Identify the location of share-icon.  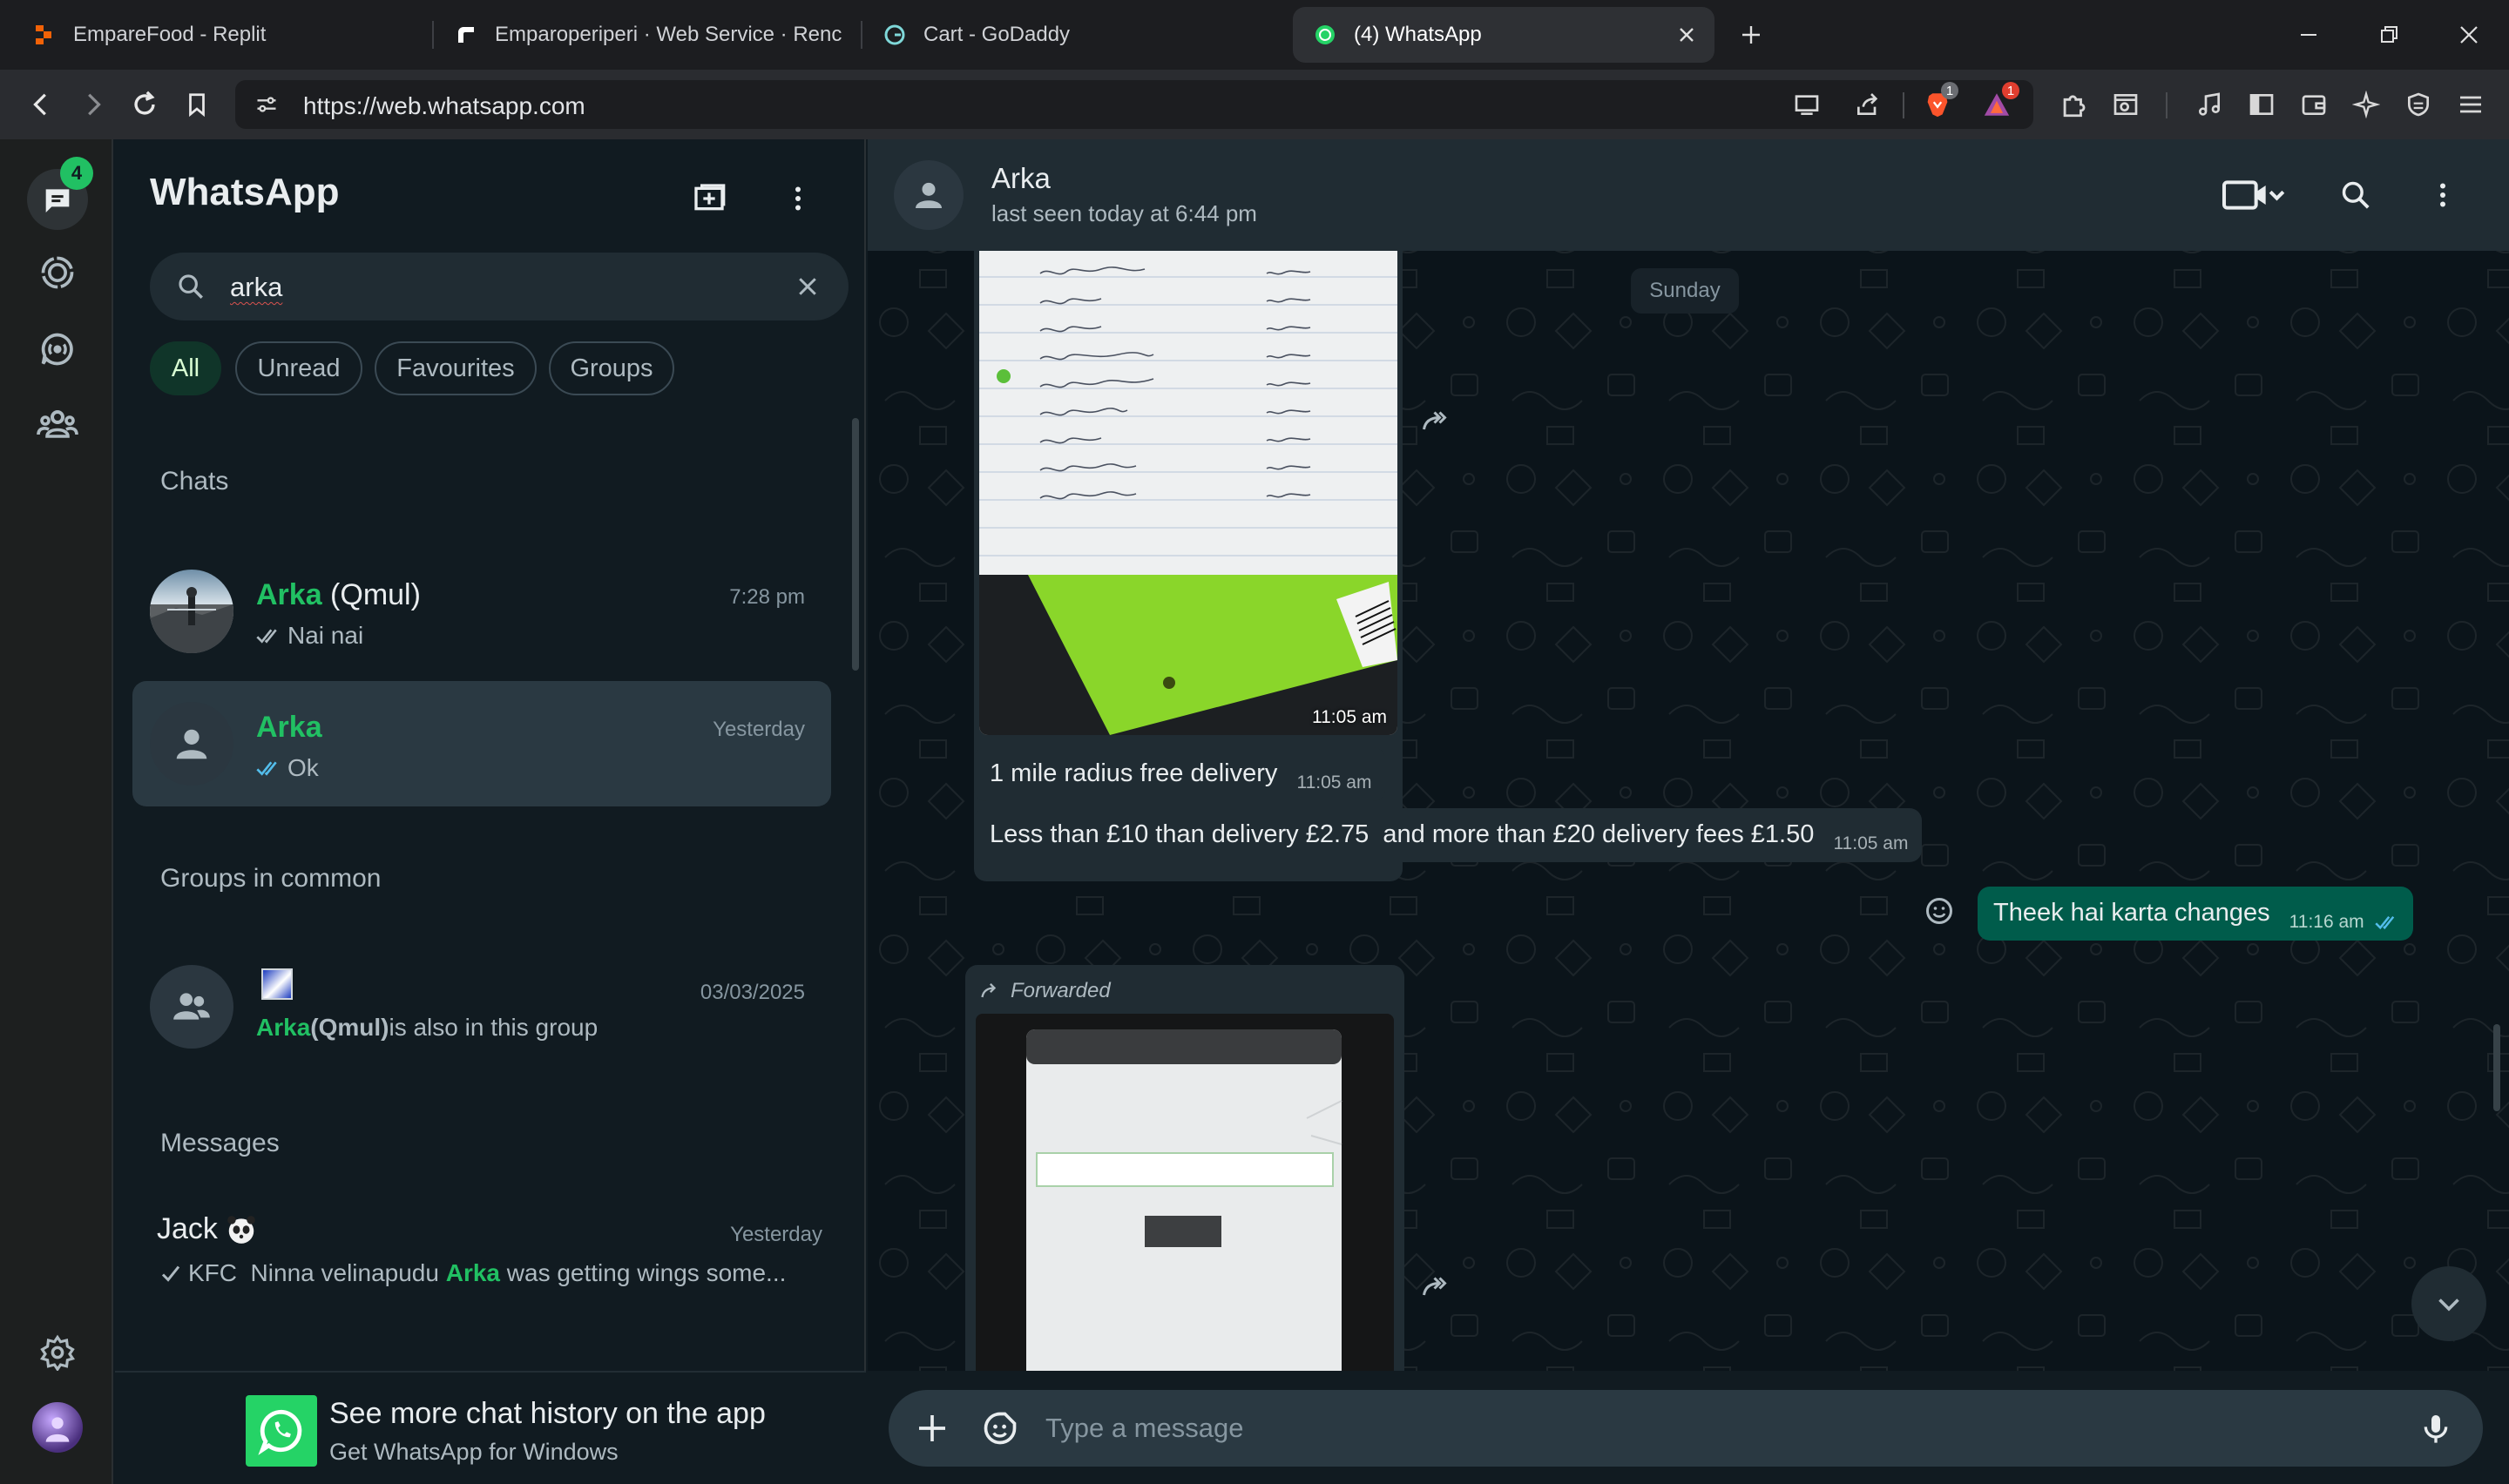
(1867, 104).